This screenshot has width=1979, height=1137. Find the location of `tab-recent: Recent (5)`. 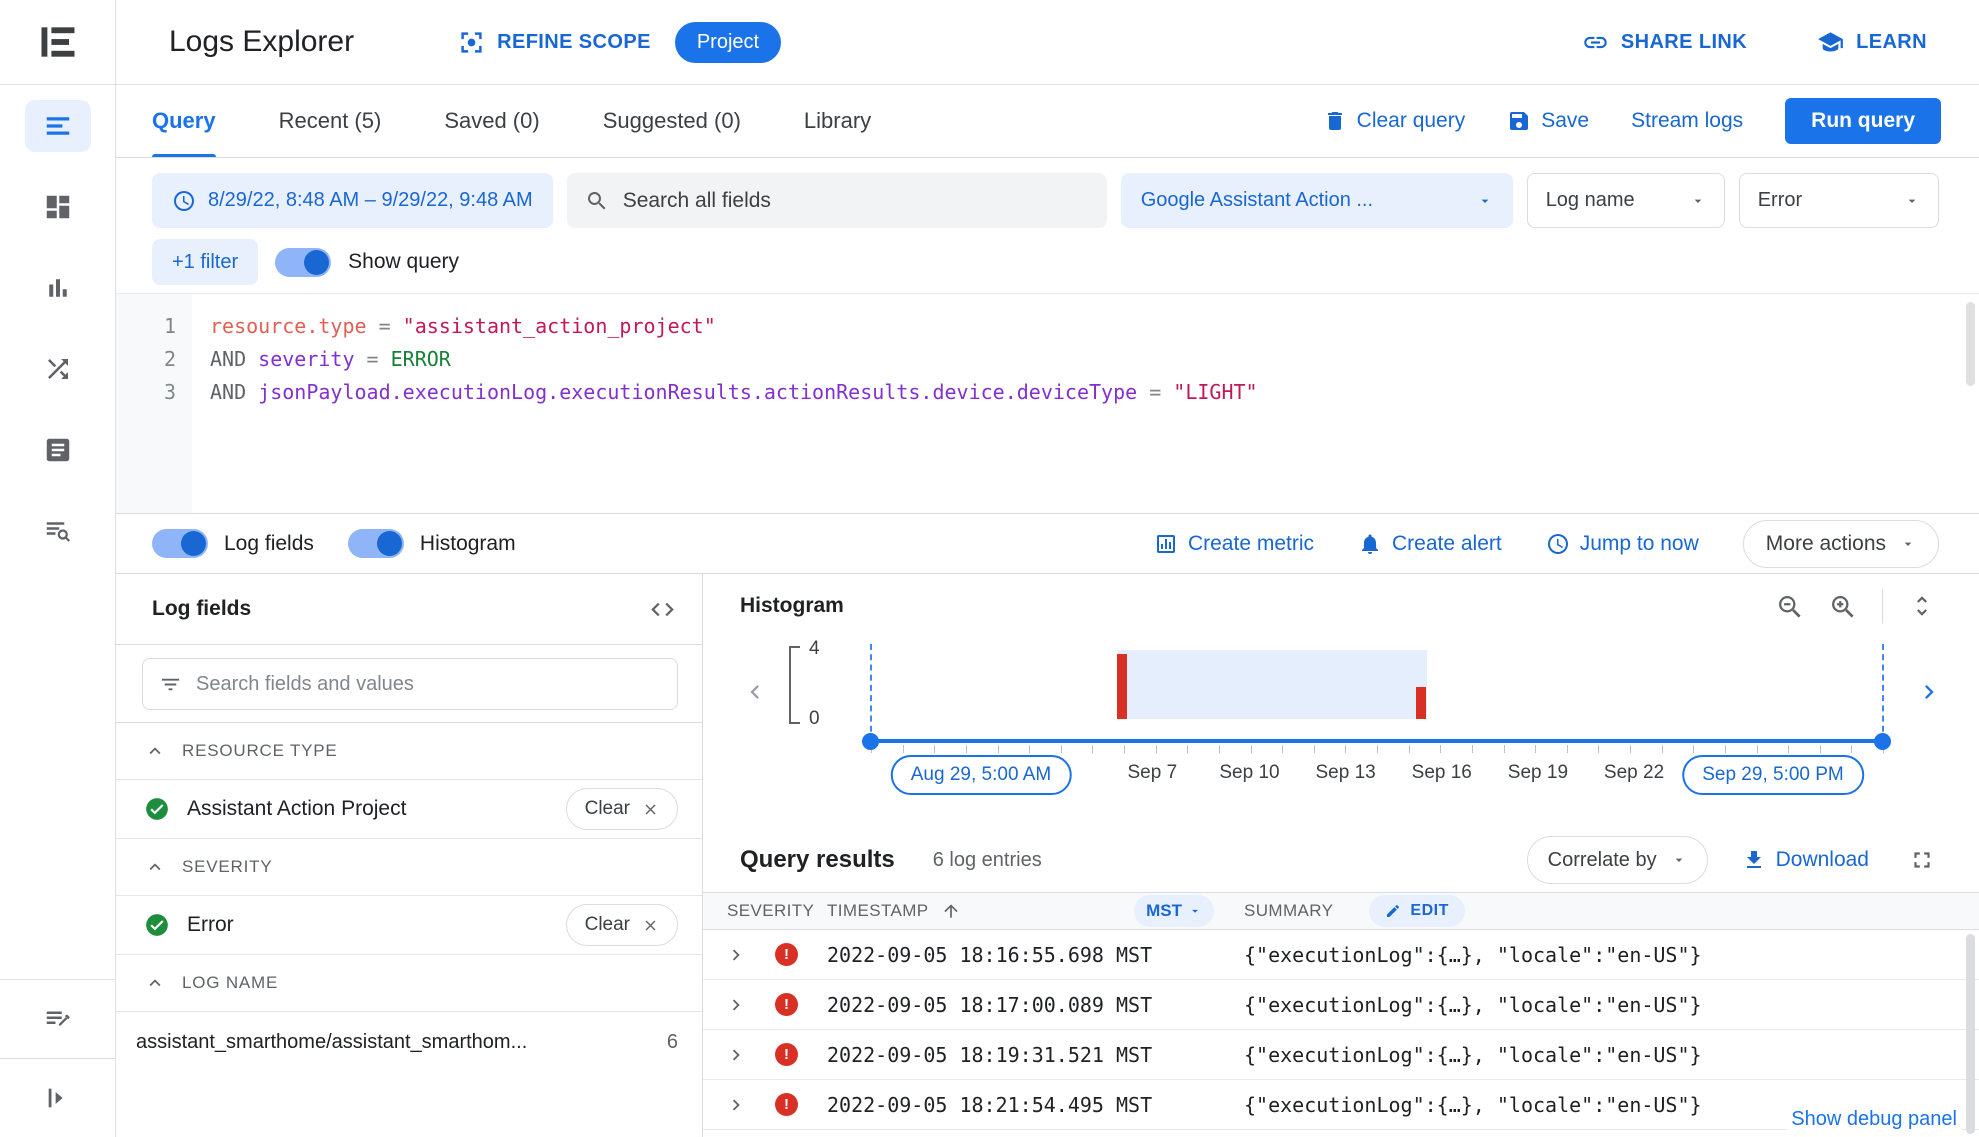

tab-recent: Recent (5) is located at coordinates (330, 121).